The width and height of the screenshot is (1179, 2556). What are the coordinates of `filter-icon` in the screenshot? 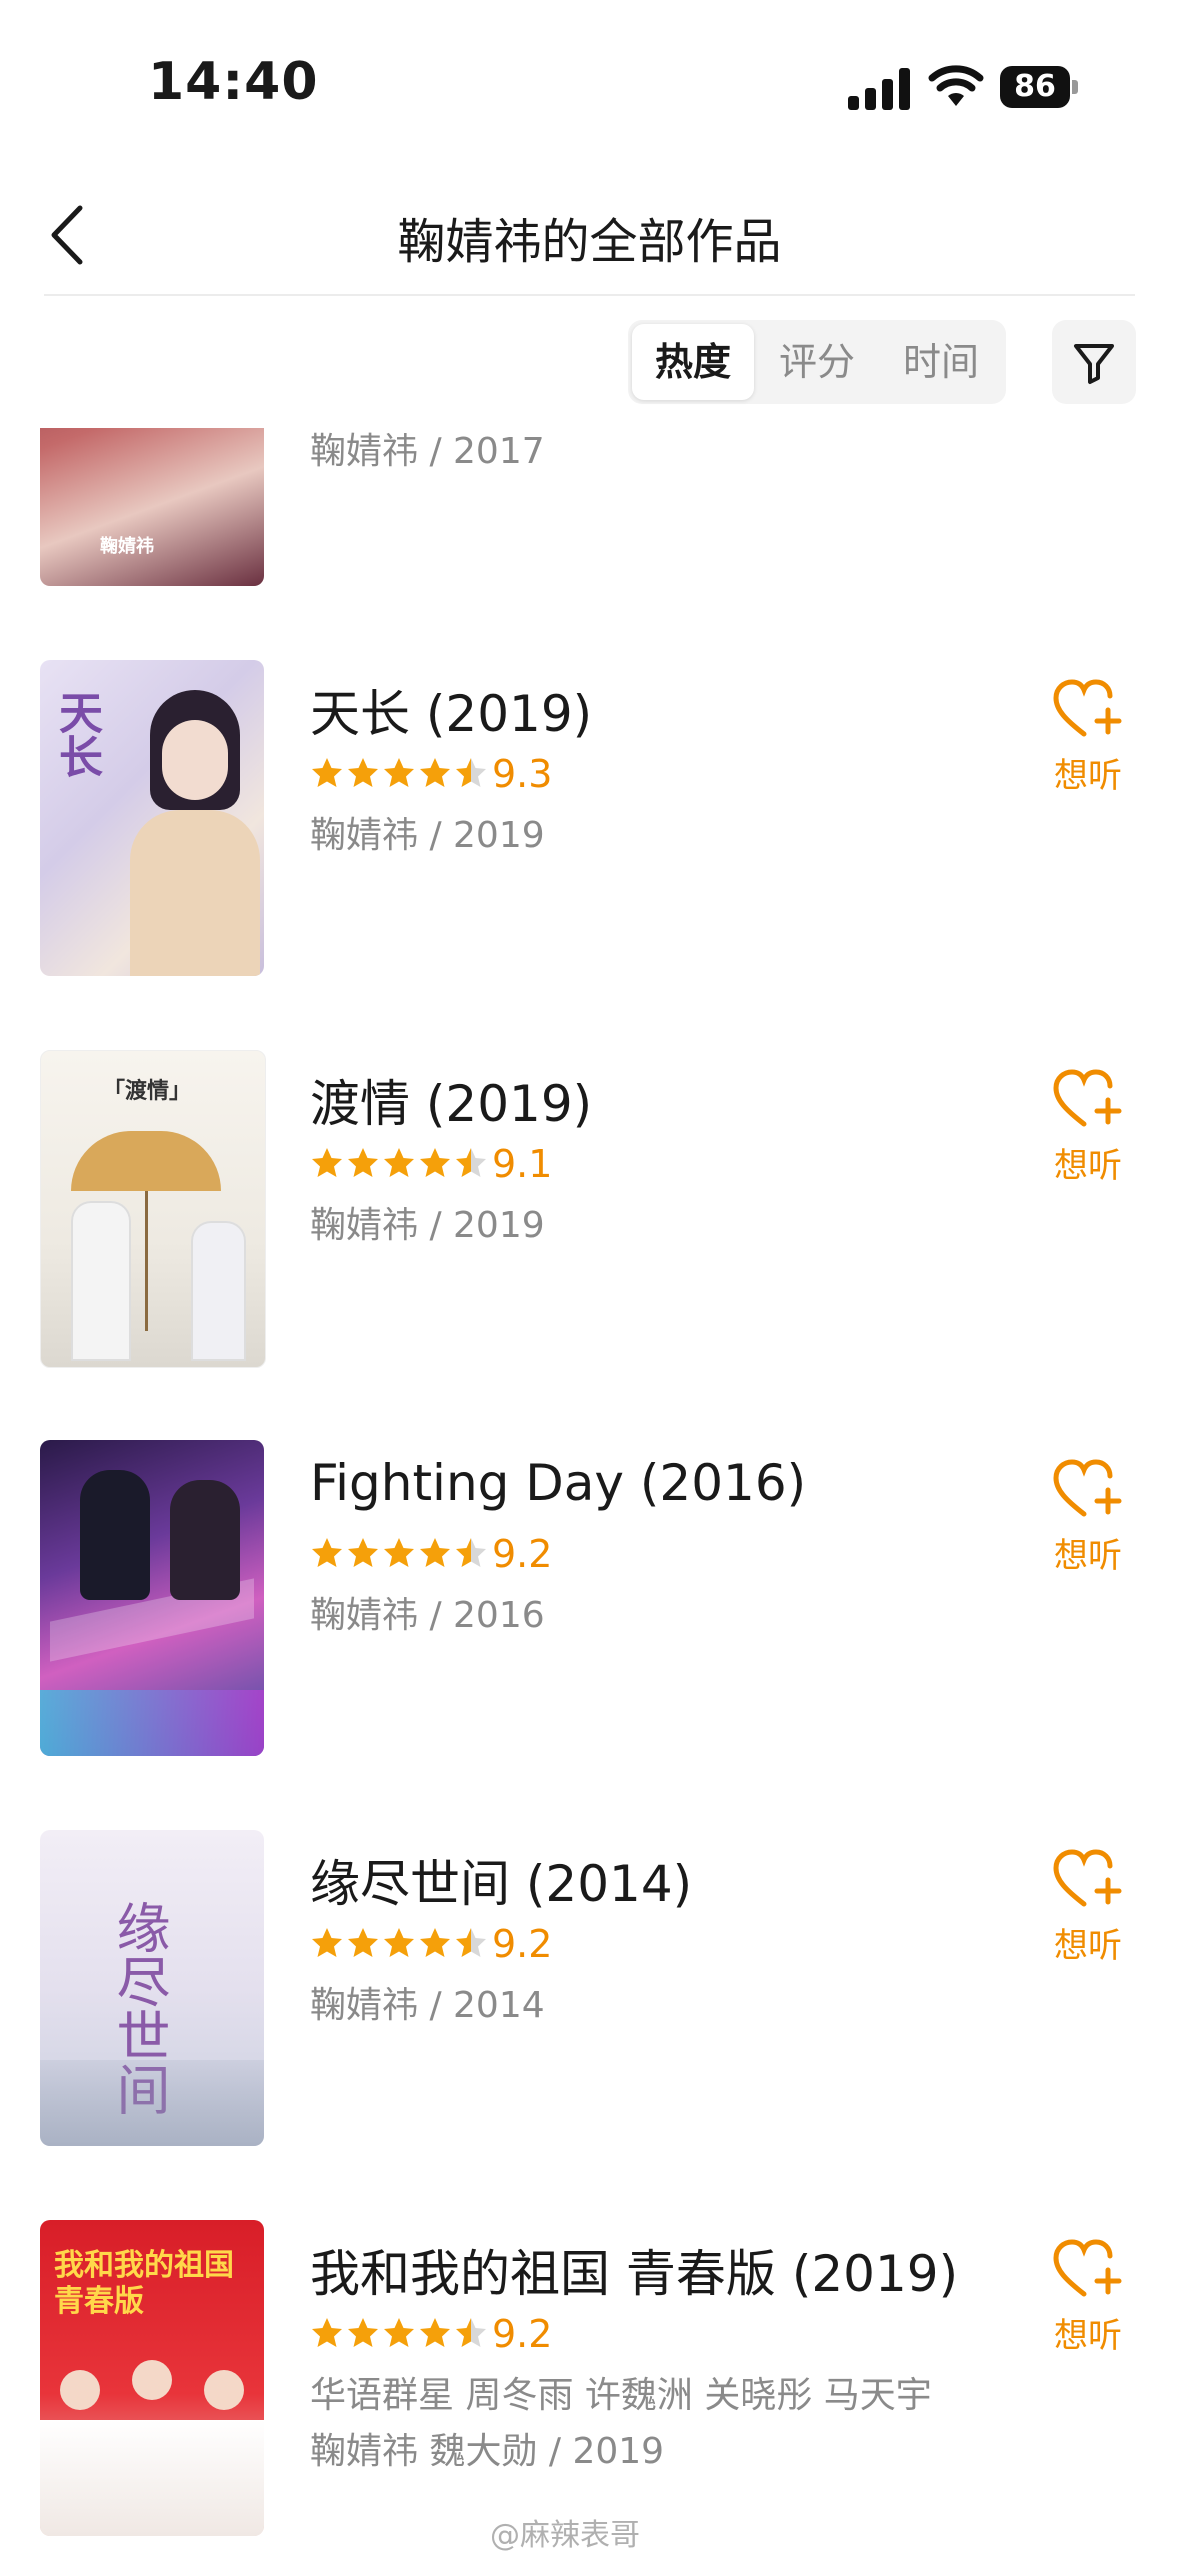 It's located at (1094, 364).